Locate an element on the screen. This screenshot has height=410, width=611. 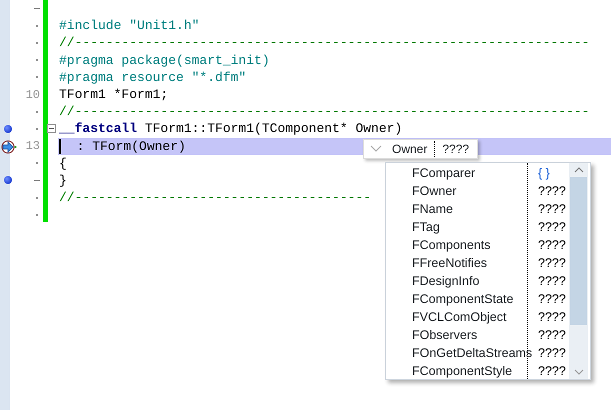
code-text: TForm1::TForm1(TComponent* Owner) is located at coordinates (273, 129).